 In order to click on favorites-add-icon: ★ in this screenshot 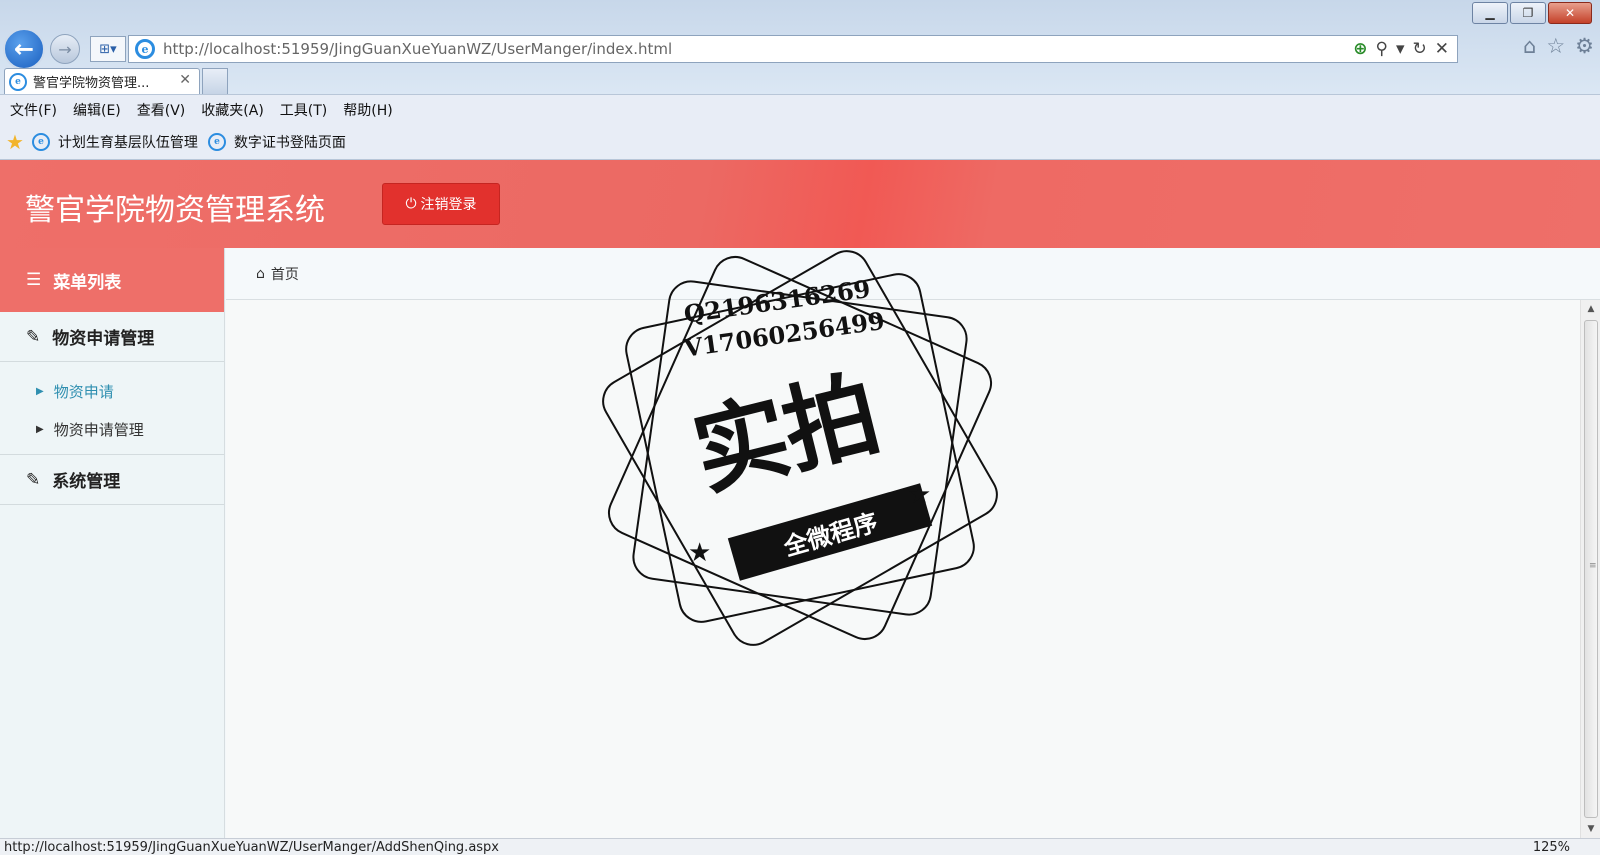, I will do `click(15, 142)`.